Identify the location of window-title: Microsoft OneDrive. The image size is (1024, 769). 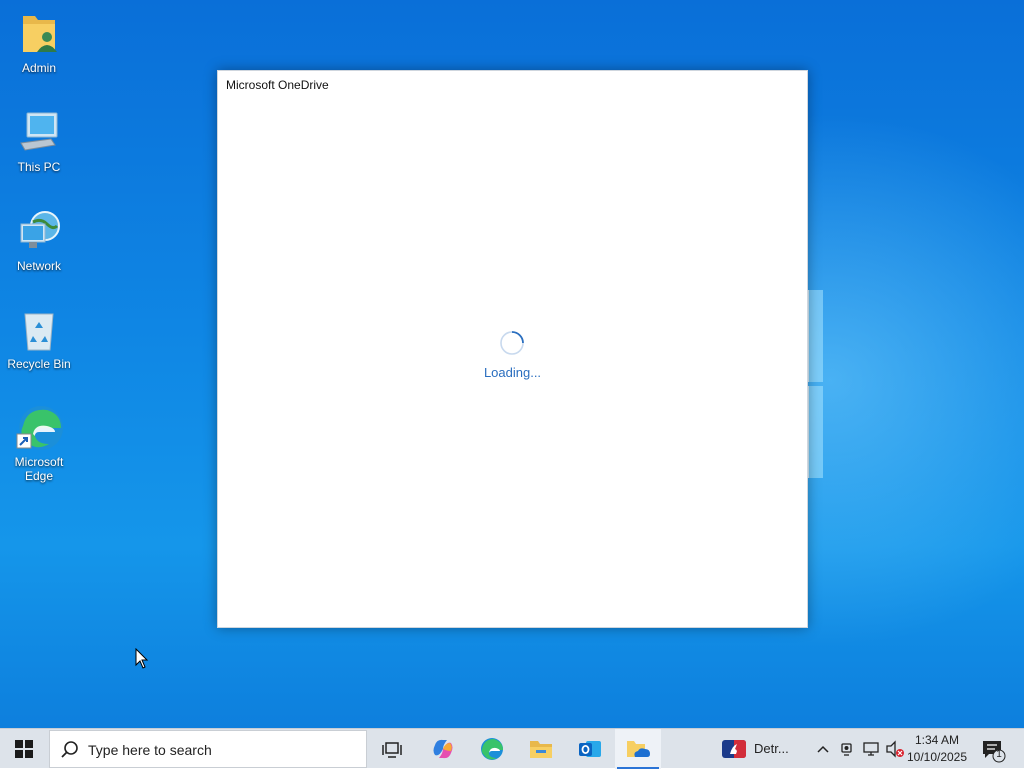
(277, 85).